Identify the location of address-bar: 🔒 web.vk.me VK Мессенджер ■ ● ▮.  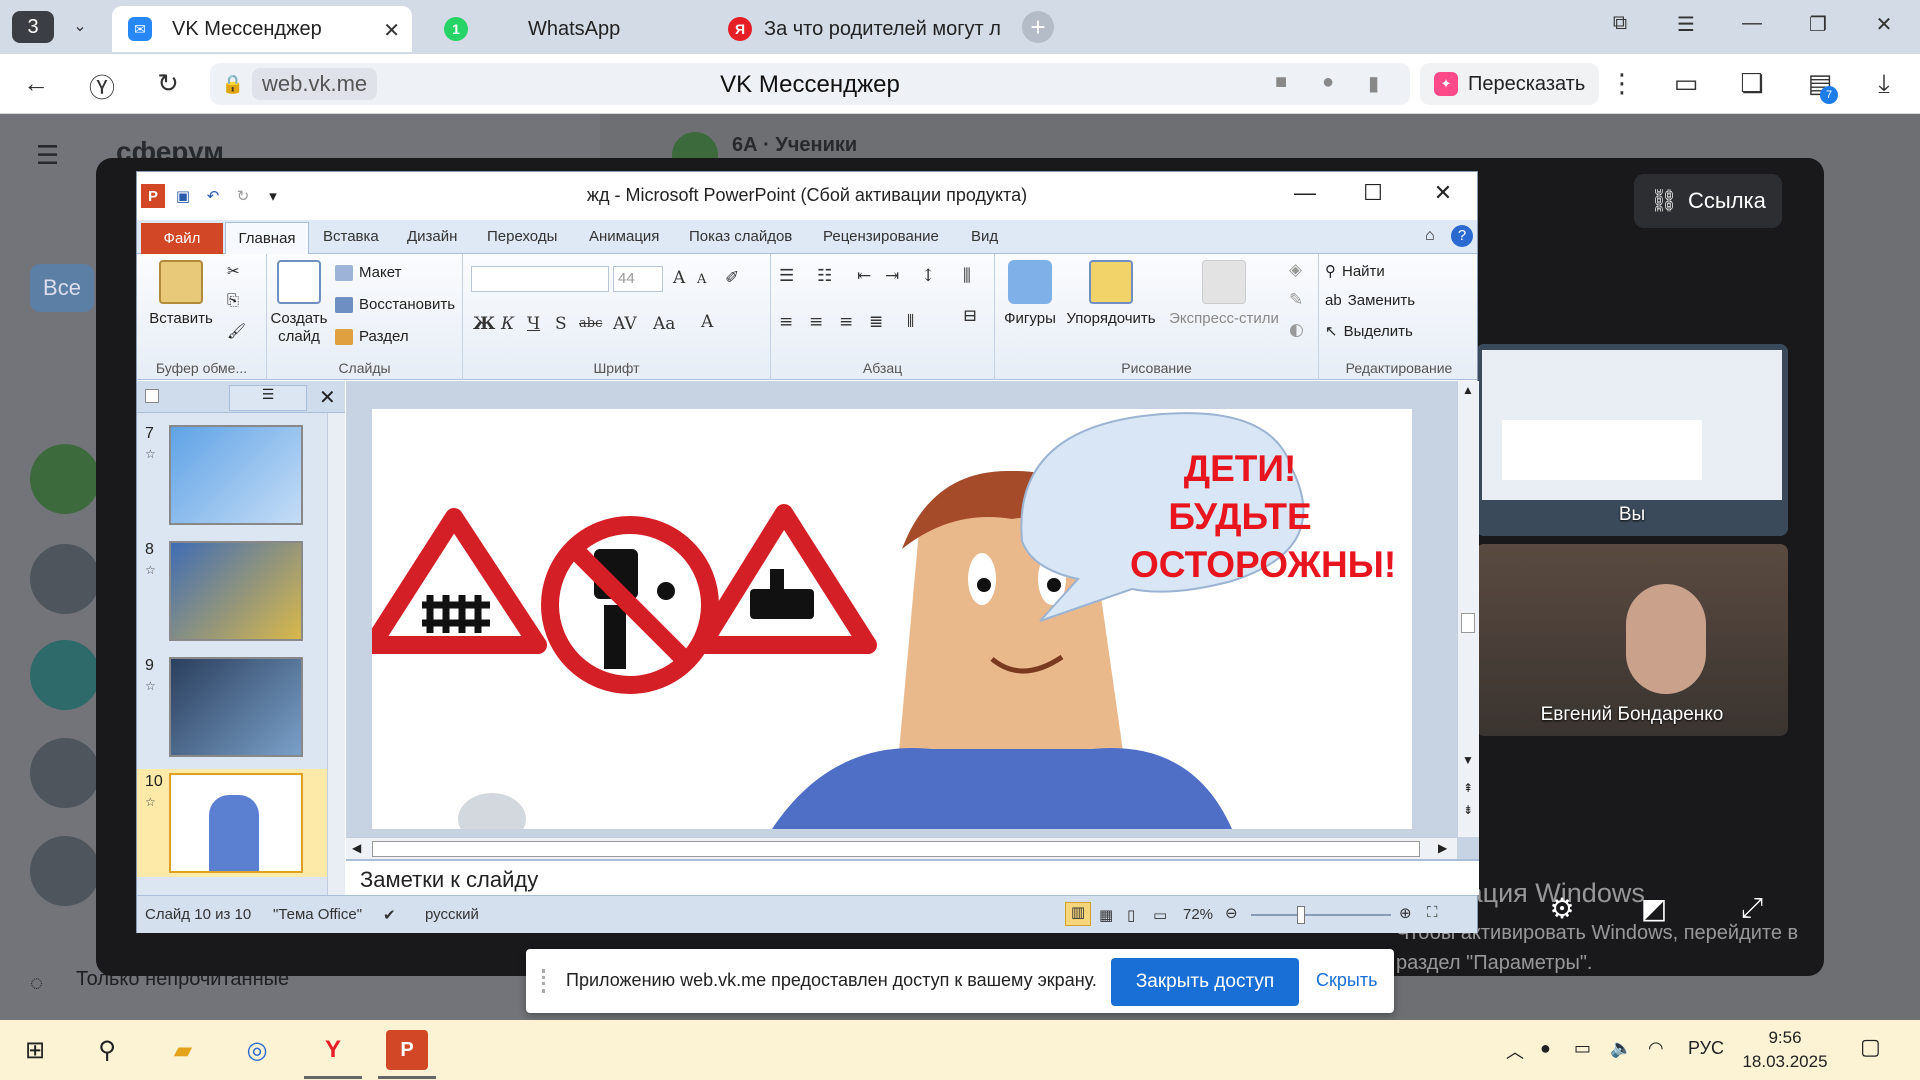
(810, 84).